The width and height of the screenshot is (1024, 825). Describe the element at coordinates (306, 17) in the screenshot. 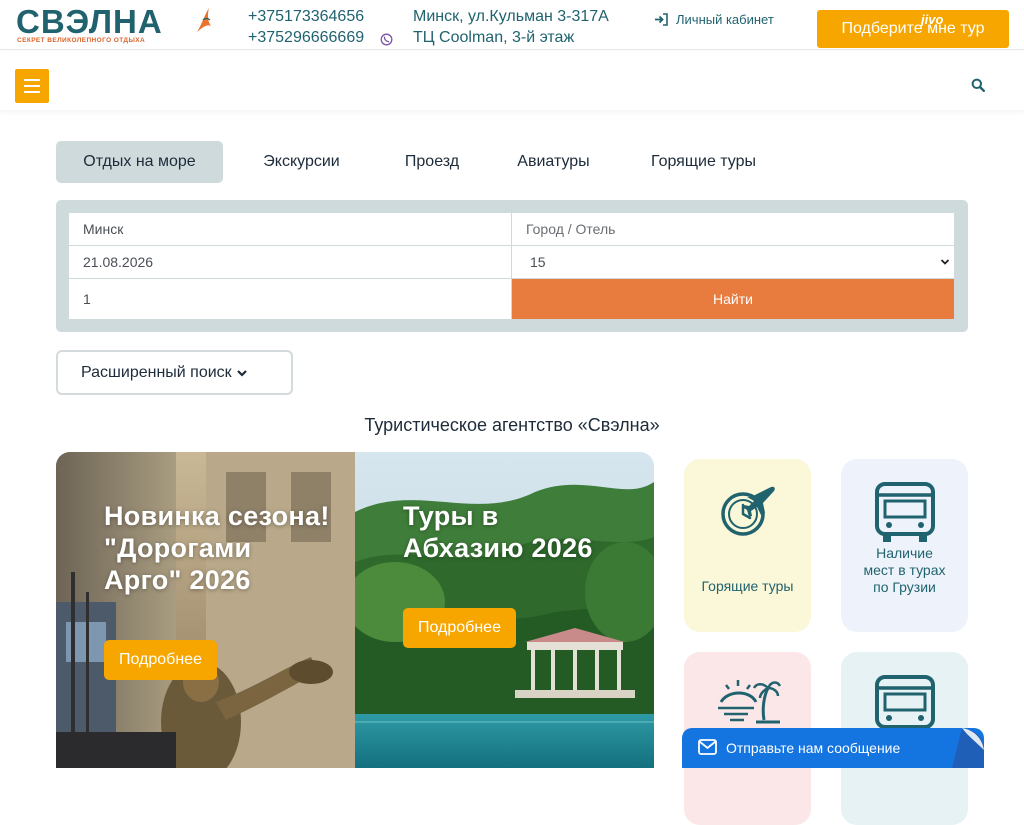

I see `phone-1: +375173364656` at that location.